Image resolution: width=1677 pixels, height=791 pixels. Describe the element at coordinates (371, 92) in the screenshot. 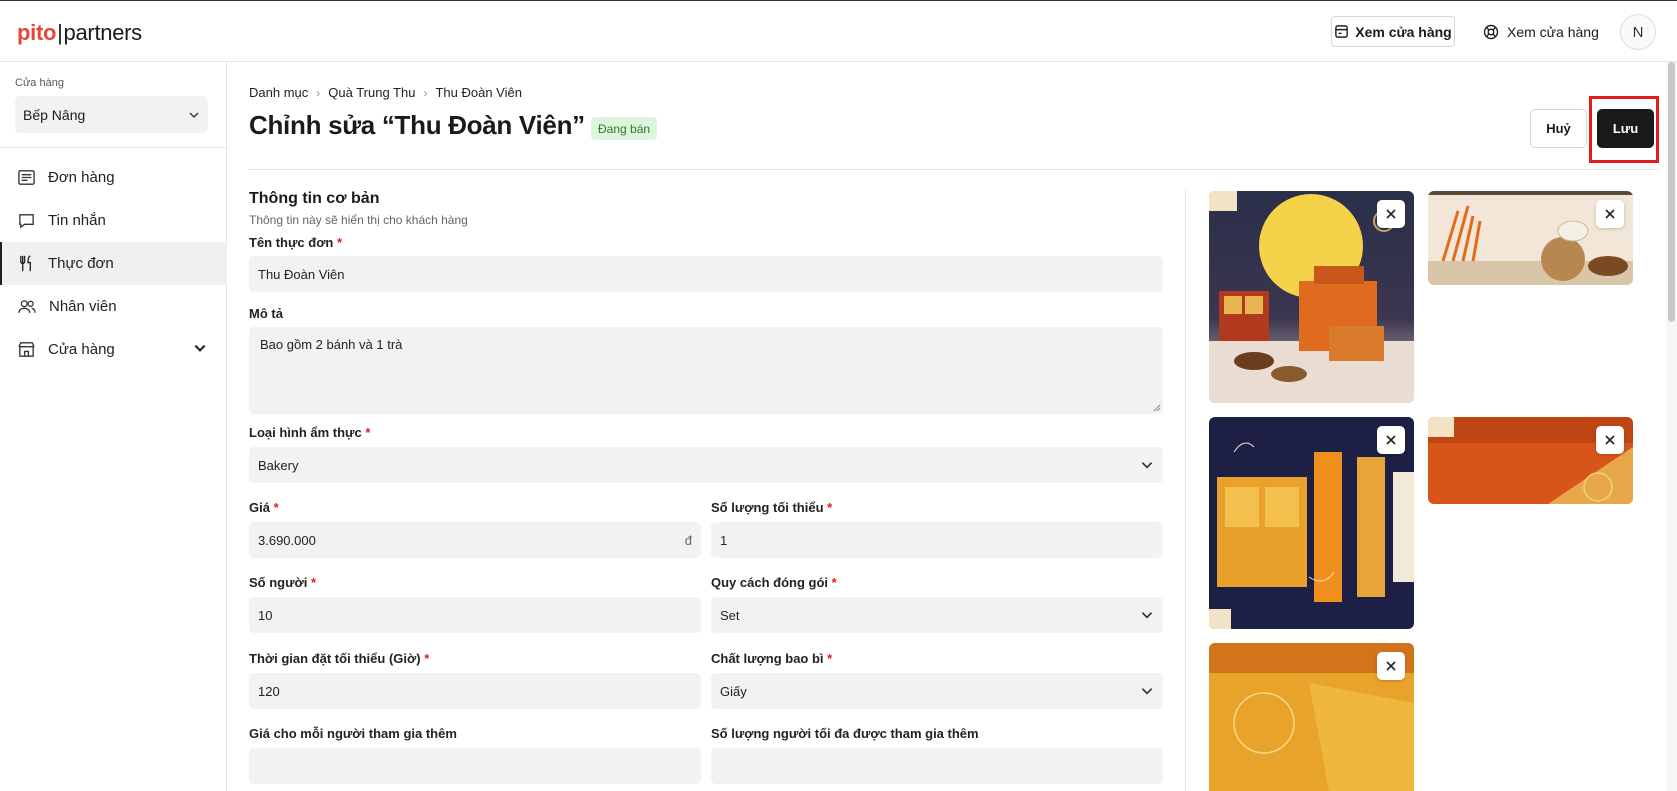

I see `breadcrumb-item: Quà Trung Thu` at that location.